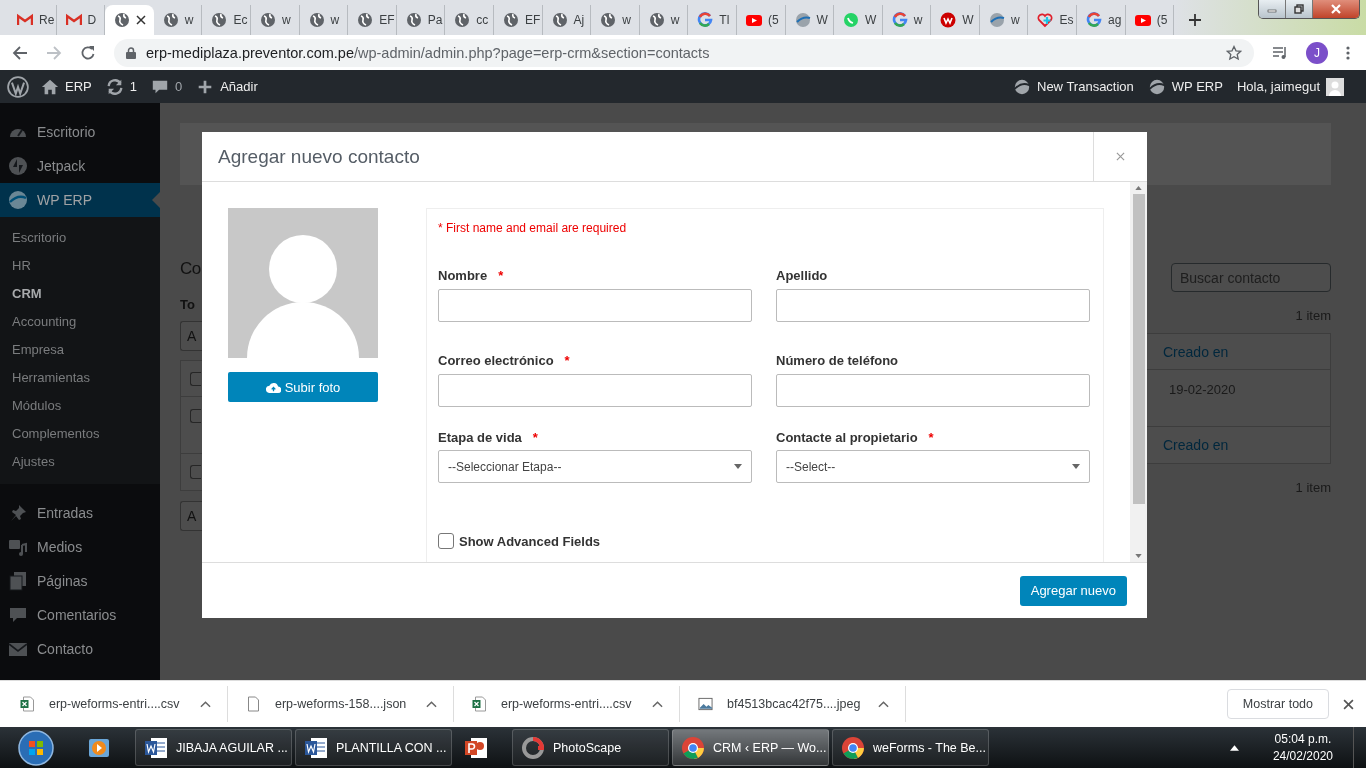 This screenshot has height=768, width=1366. I want to click on upload-photo-button: Subir foto, so click(303, 387).